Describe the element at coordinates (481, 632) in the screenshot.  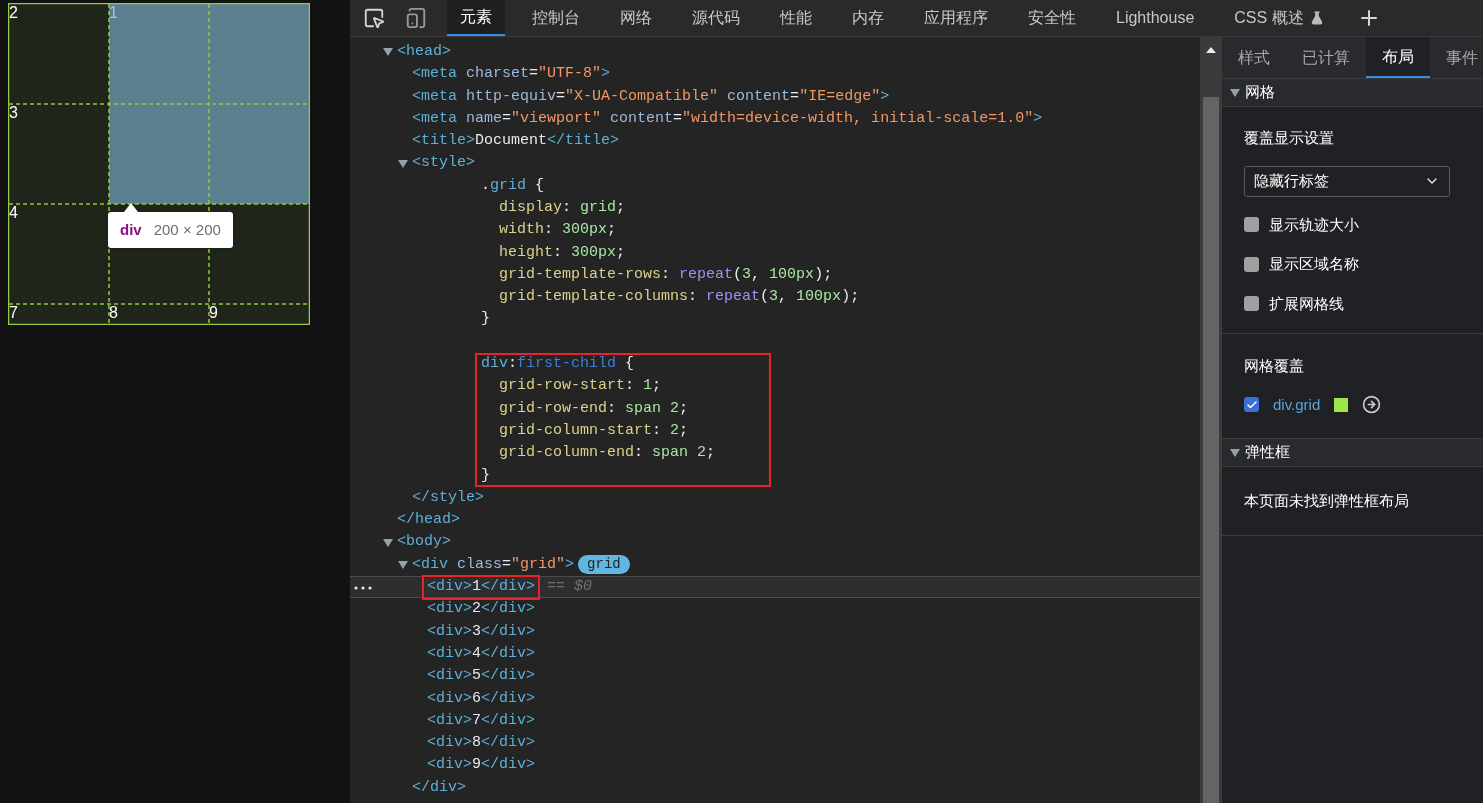
I see `code-line: <div>3</div>` at that location.